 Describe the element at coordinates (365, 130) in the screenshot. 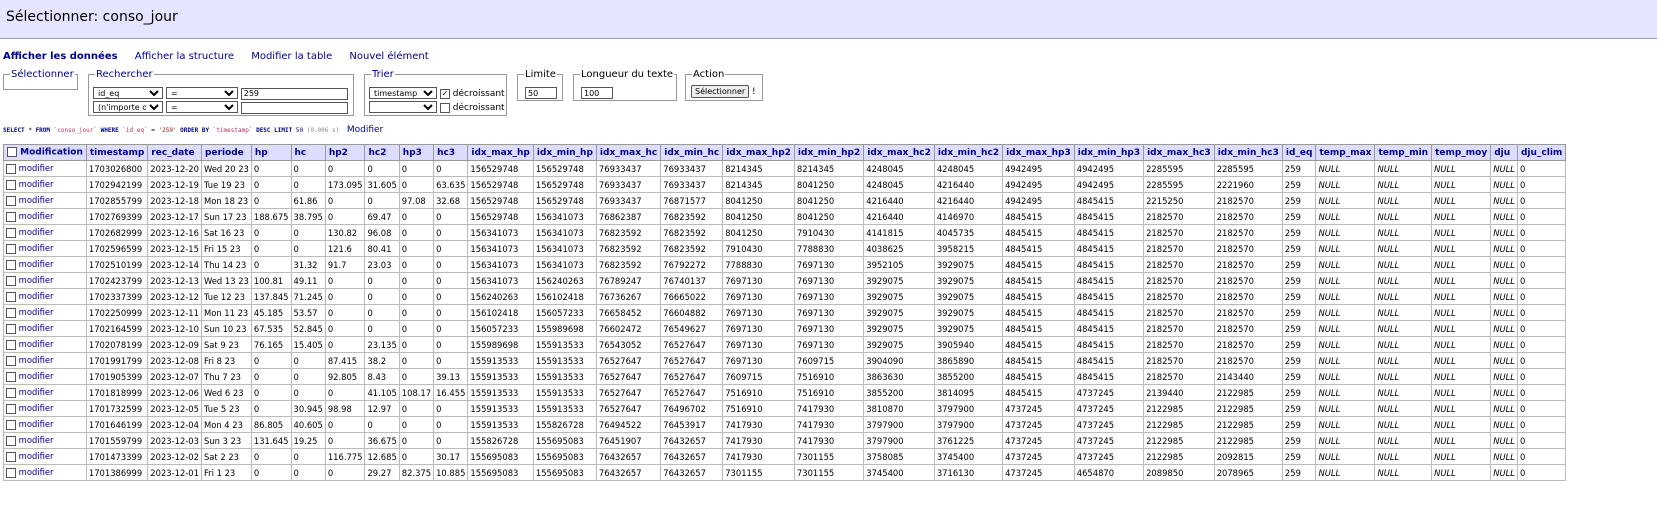

I see `edit-query-link: Modifier` at that location.